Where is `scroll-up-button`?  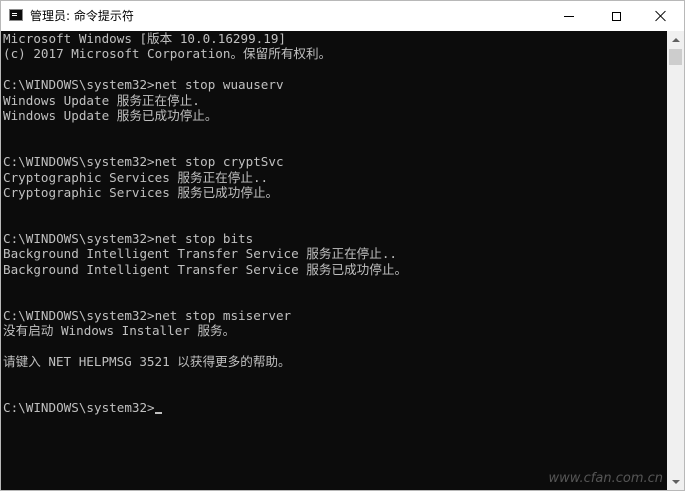 scroll-up-button is located at coordinates (675, 39).